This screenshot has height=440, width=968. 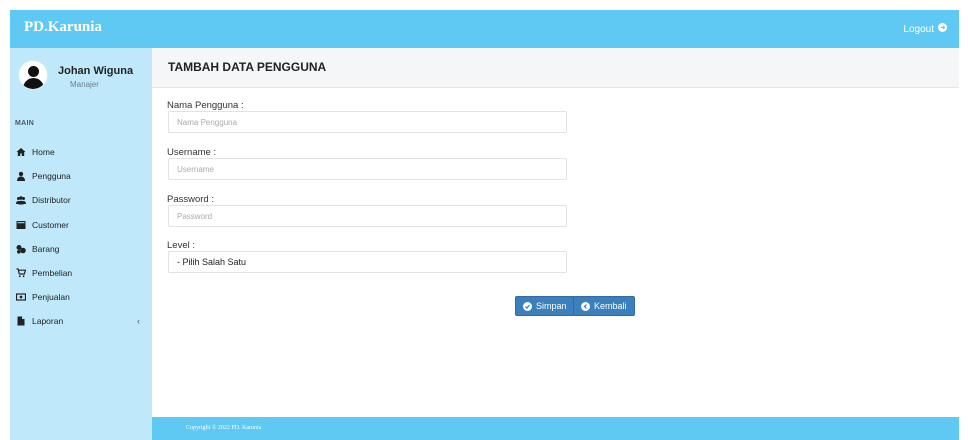 What do you see at coordinates (527, 306) in the screenshot?
I see `check-circle-icon` at bounding box center [527, 306].